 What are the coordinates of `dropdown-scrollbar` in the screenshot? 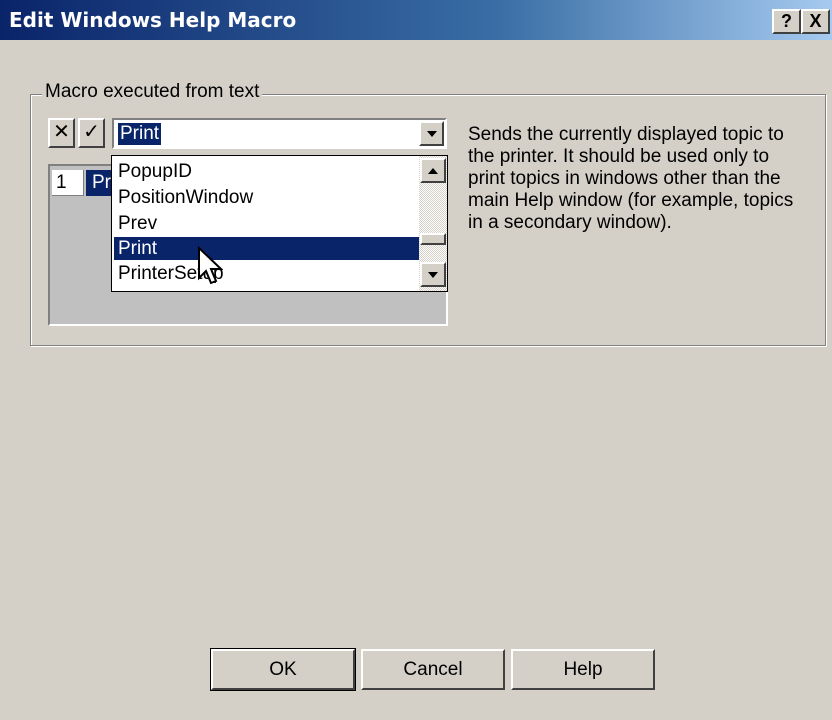 It's located at (433, 223).